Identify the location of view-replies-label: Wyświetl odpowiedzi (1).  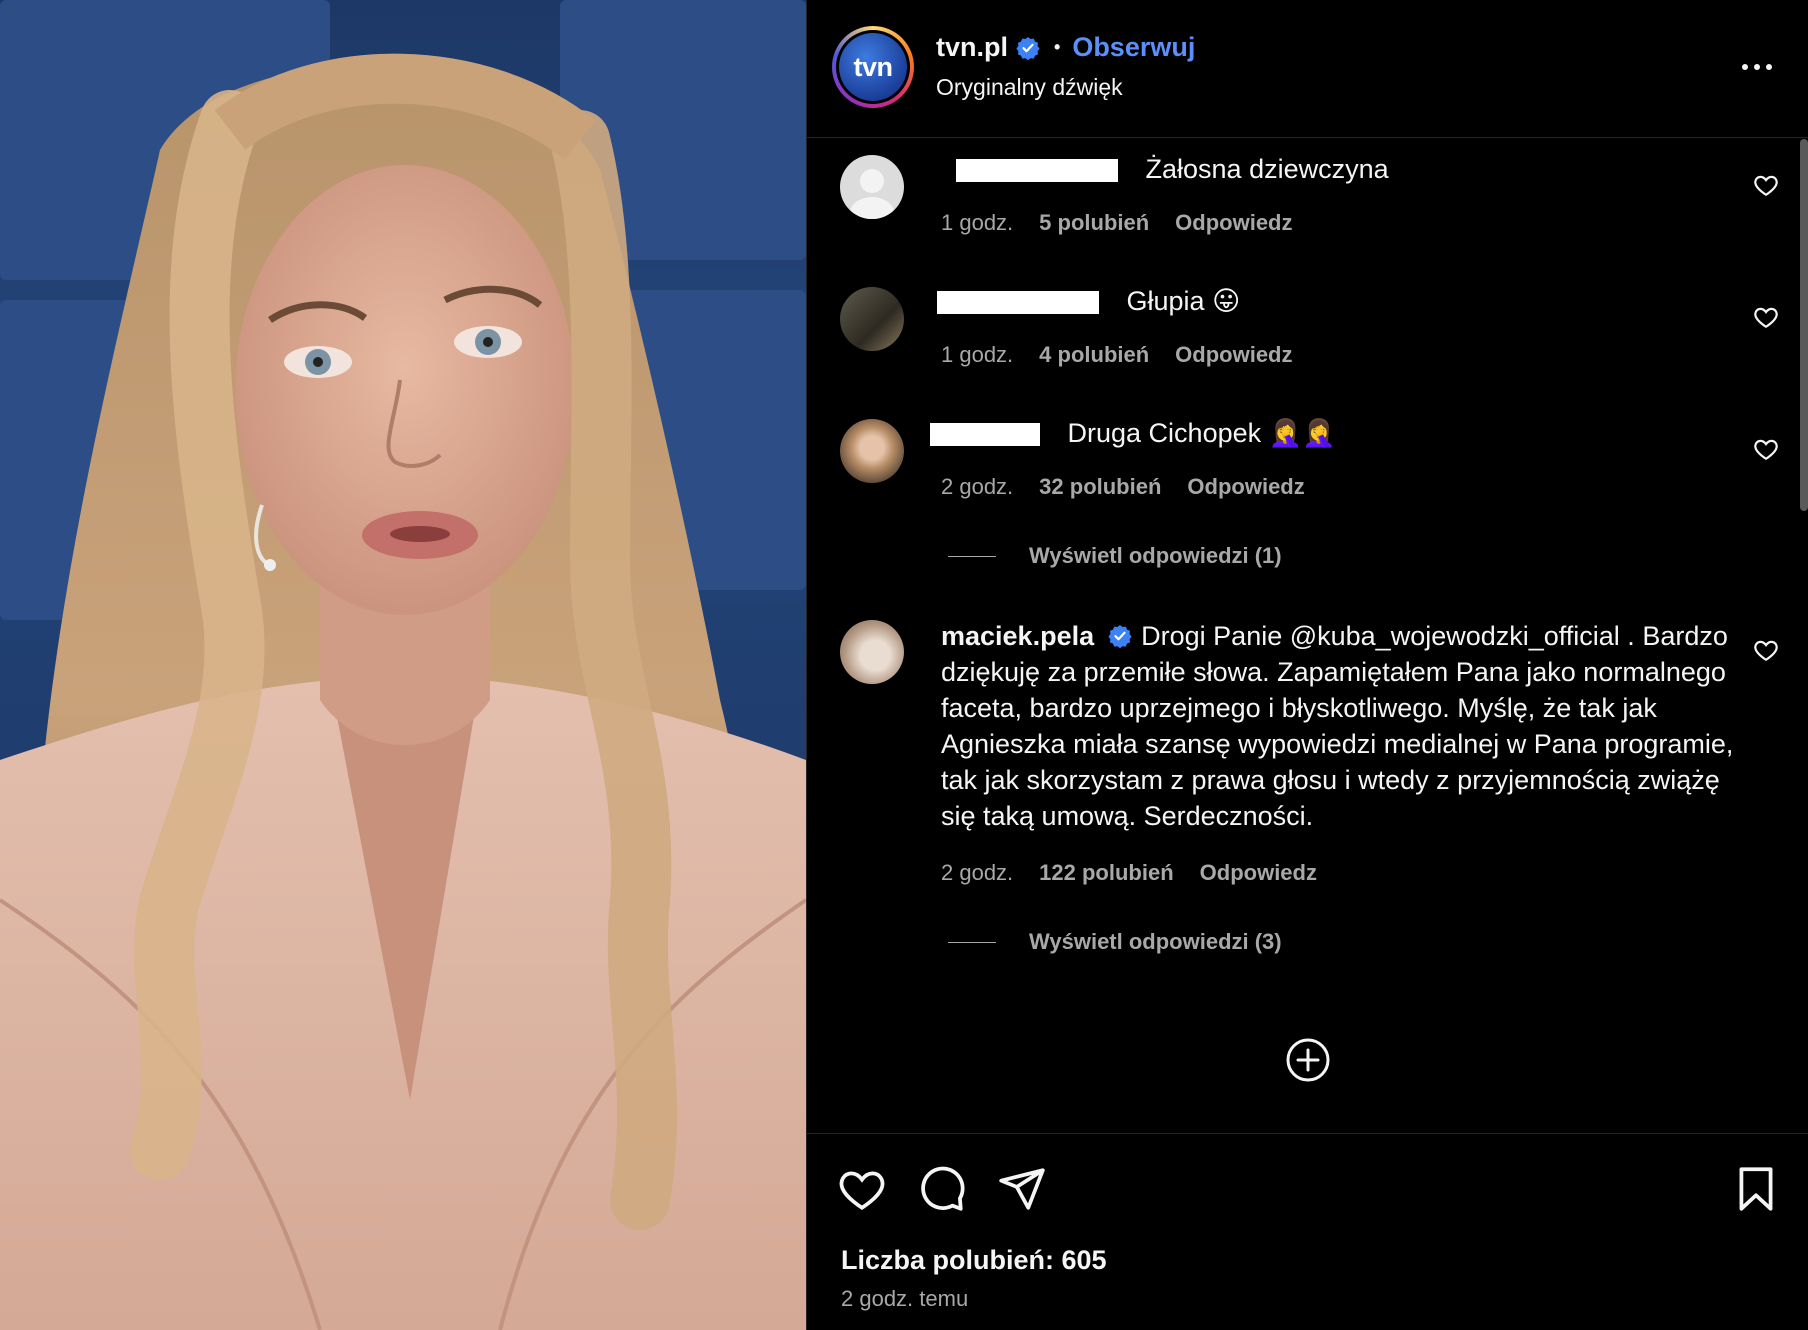
(1155, 555).